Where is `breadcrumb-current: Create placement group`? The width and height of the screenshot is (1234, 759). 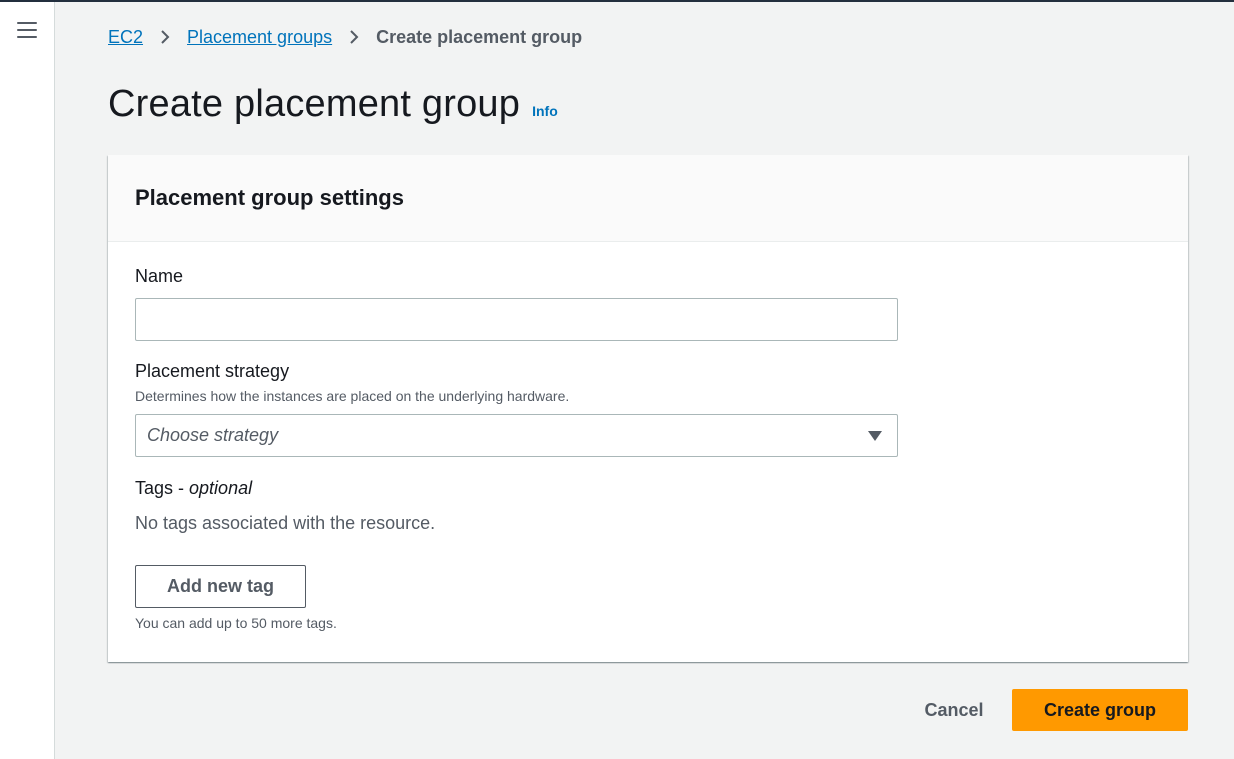
breadcrumb-current: Create placement group is located at coordinates (479, 36).